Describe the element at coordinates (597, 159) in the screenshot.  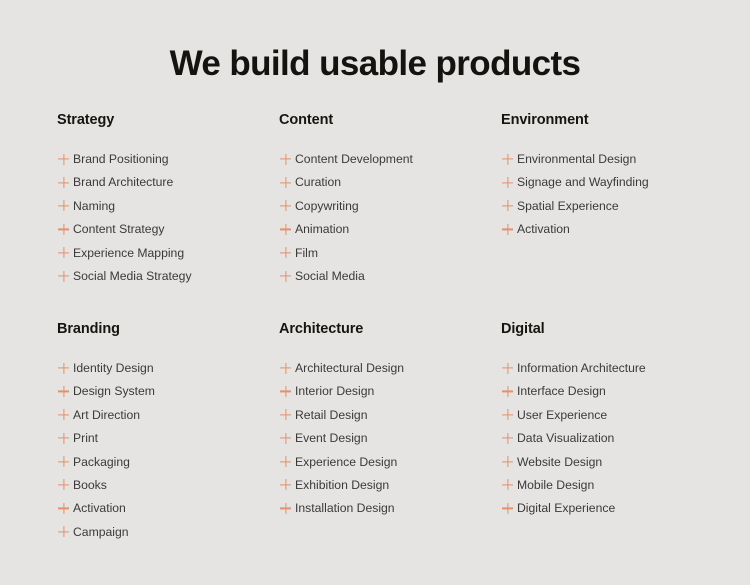
I see `service-item: Environmental Design` at that location.